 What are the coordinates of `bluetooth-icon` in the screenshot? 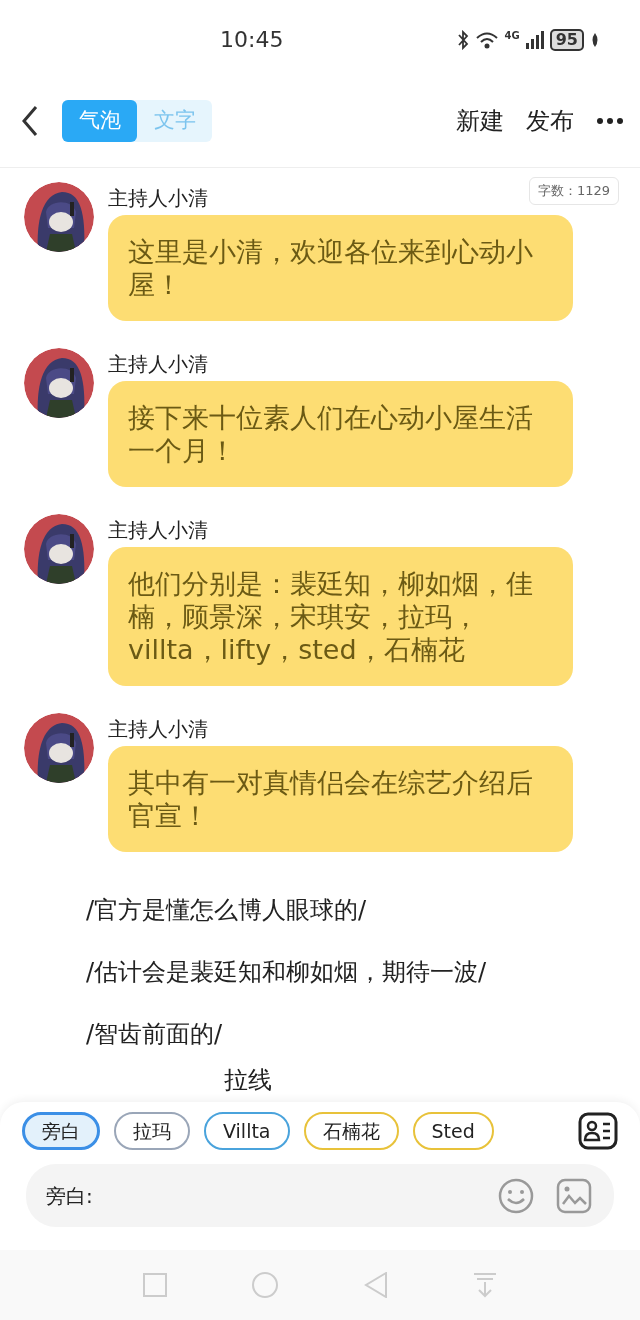 It's located at (462, 39).